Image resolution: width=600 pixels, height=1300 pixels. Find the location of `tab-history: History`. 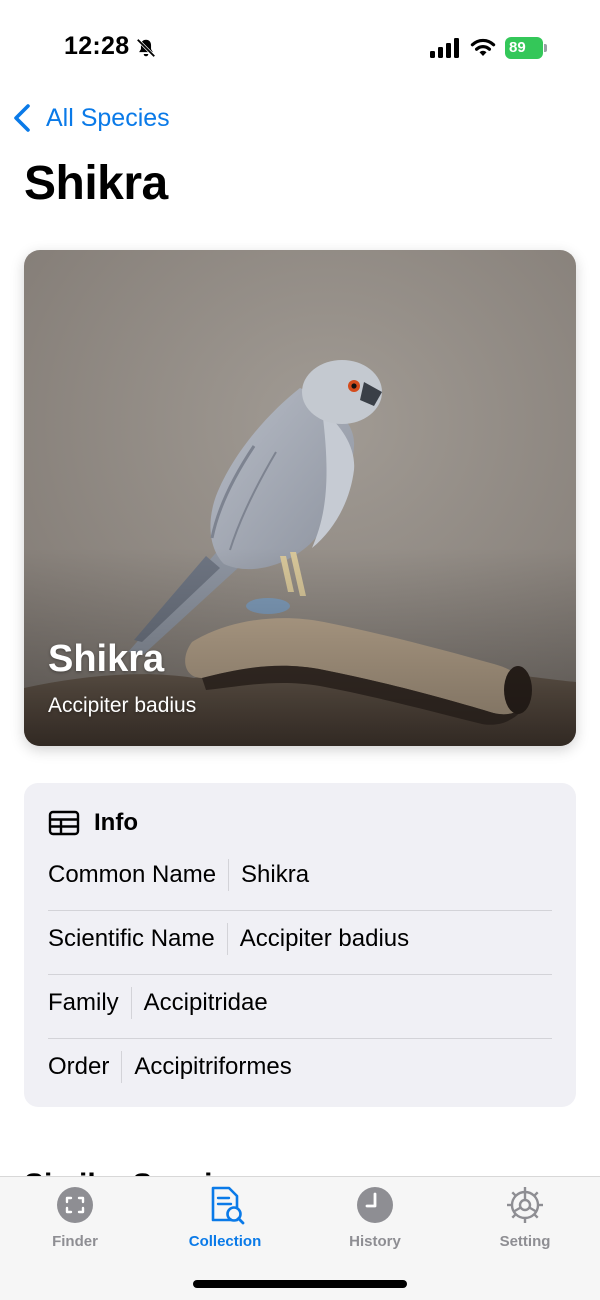

tab-history: History is located at coordinates (375, 1220).